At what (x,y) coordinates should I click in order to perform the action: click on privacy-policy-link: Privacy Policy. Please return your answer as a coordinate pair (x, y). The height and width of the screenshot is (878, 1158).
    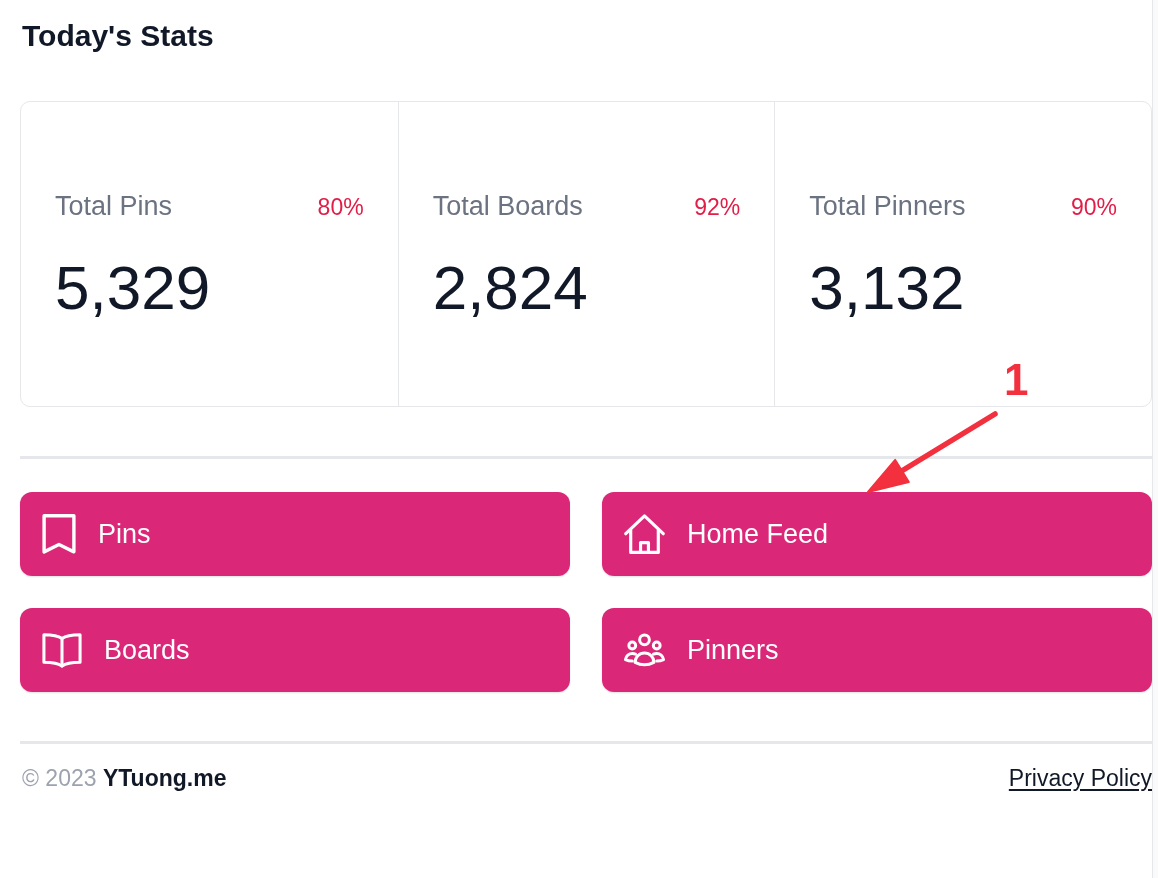
    Looking at the image, I should click on (1080, 778).